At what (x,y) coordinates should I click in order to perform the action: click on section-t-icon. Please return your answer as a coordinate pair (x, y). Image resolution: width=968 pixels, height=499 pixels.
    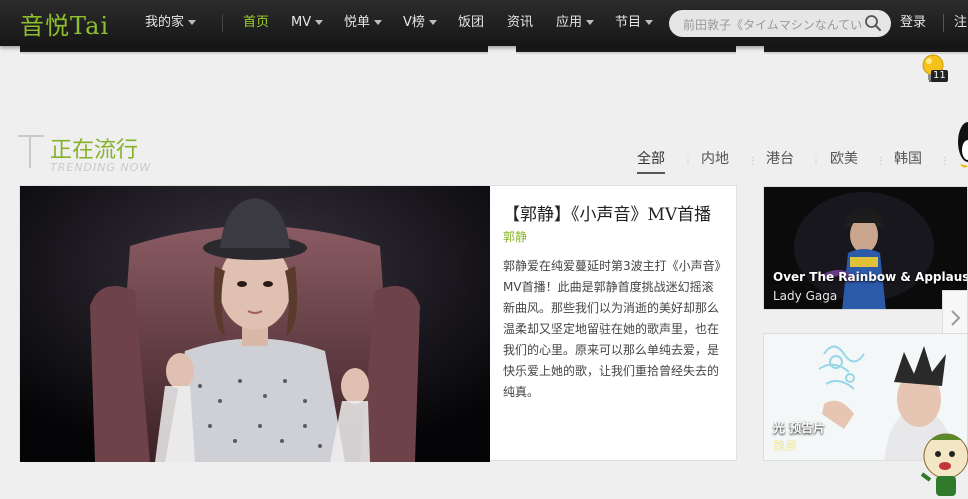
    Looking at the image, I should click on (31, 151).